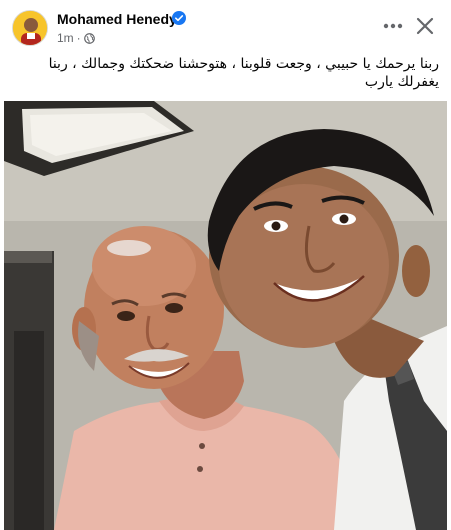 This screenshot has width=451, height=530. Describe the element at coordinates (117, 19) in the screenshot. I see `author-name: Mohamed Henedy` at that location.